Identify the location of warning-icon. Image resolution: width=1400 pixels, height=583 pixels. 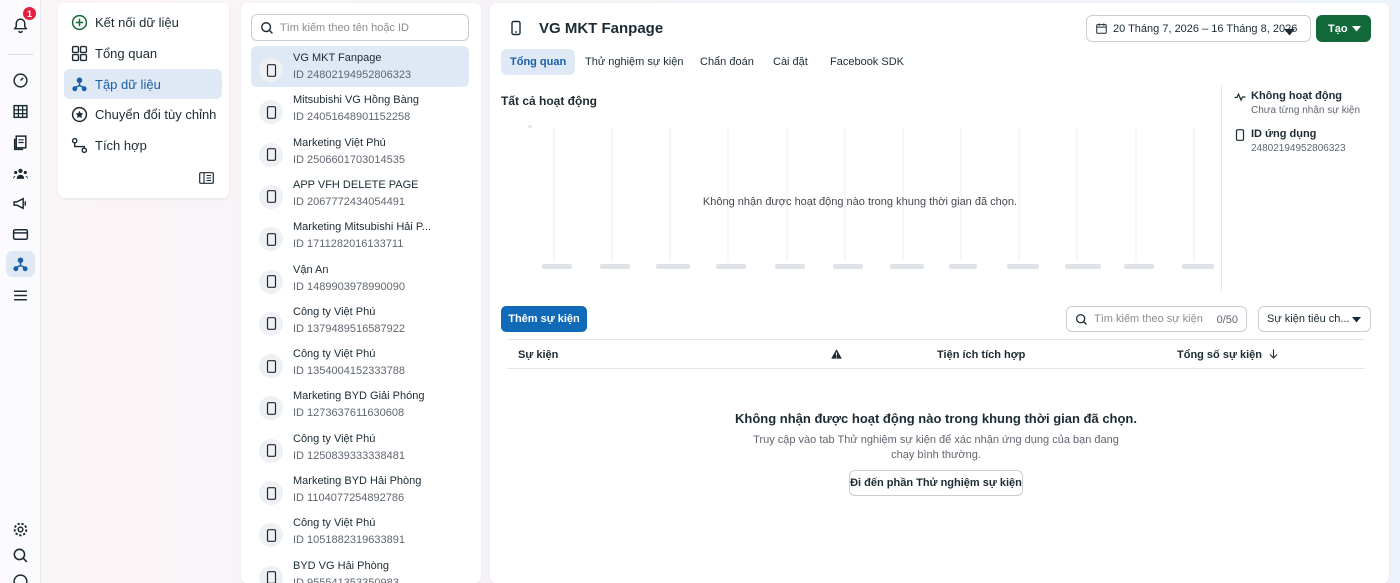
(836, 354).